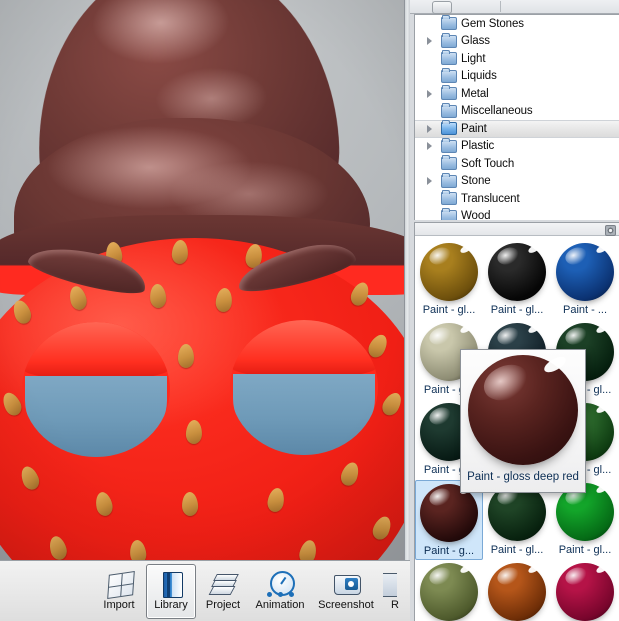  I want to click on toolbar-button-render: R, so click(395, 591).